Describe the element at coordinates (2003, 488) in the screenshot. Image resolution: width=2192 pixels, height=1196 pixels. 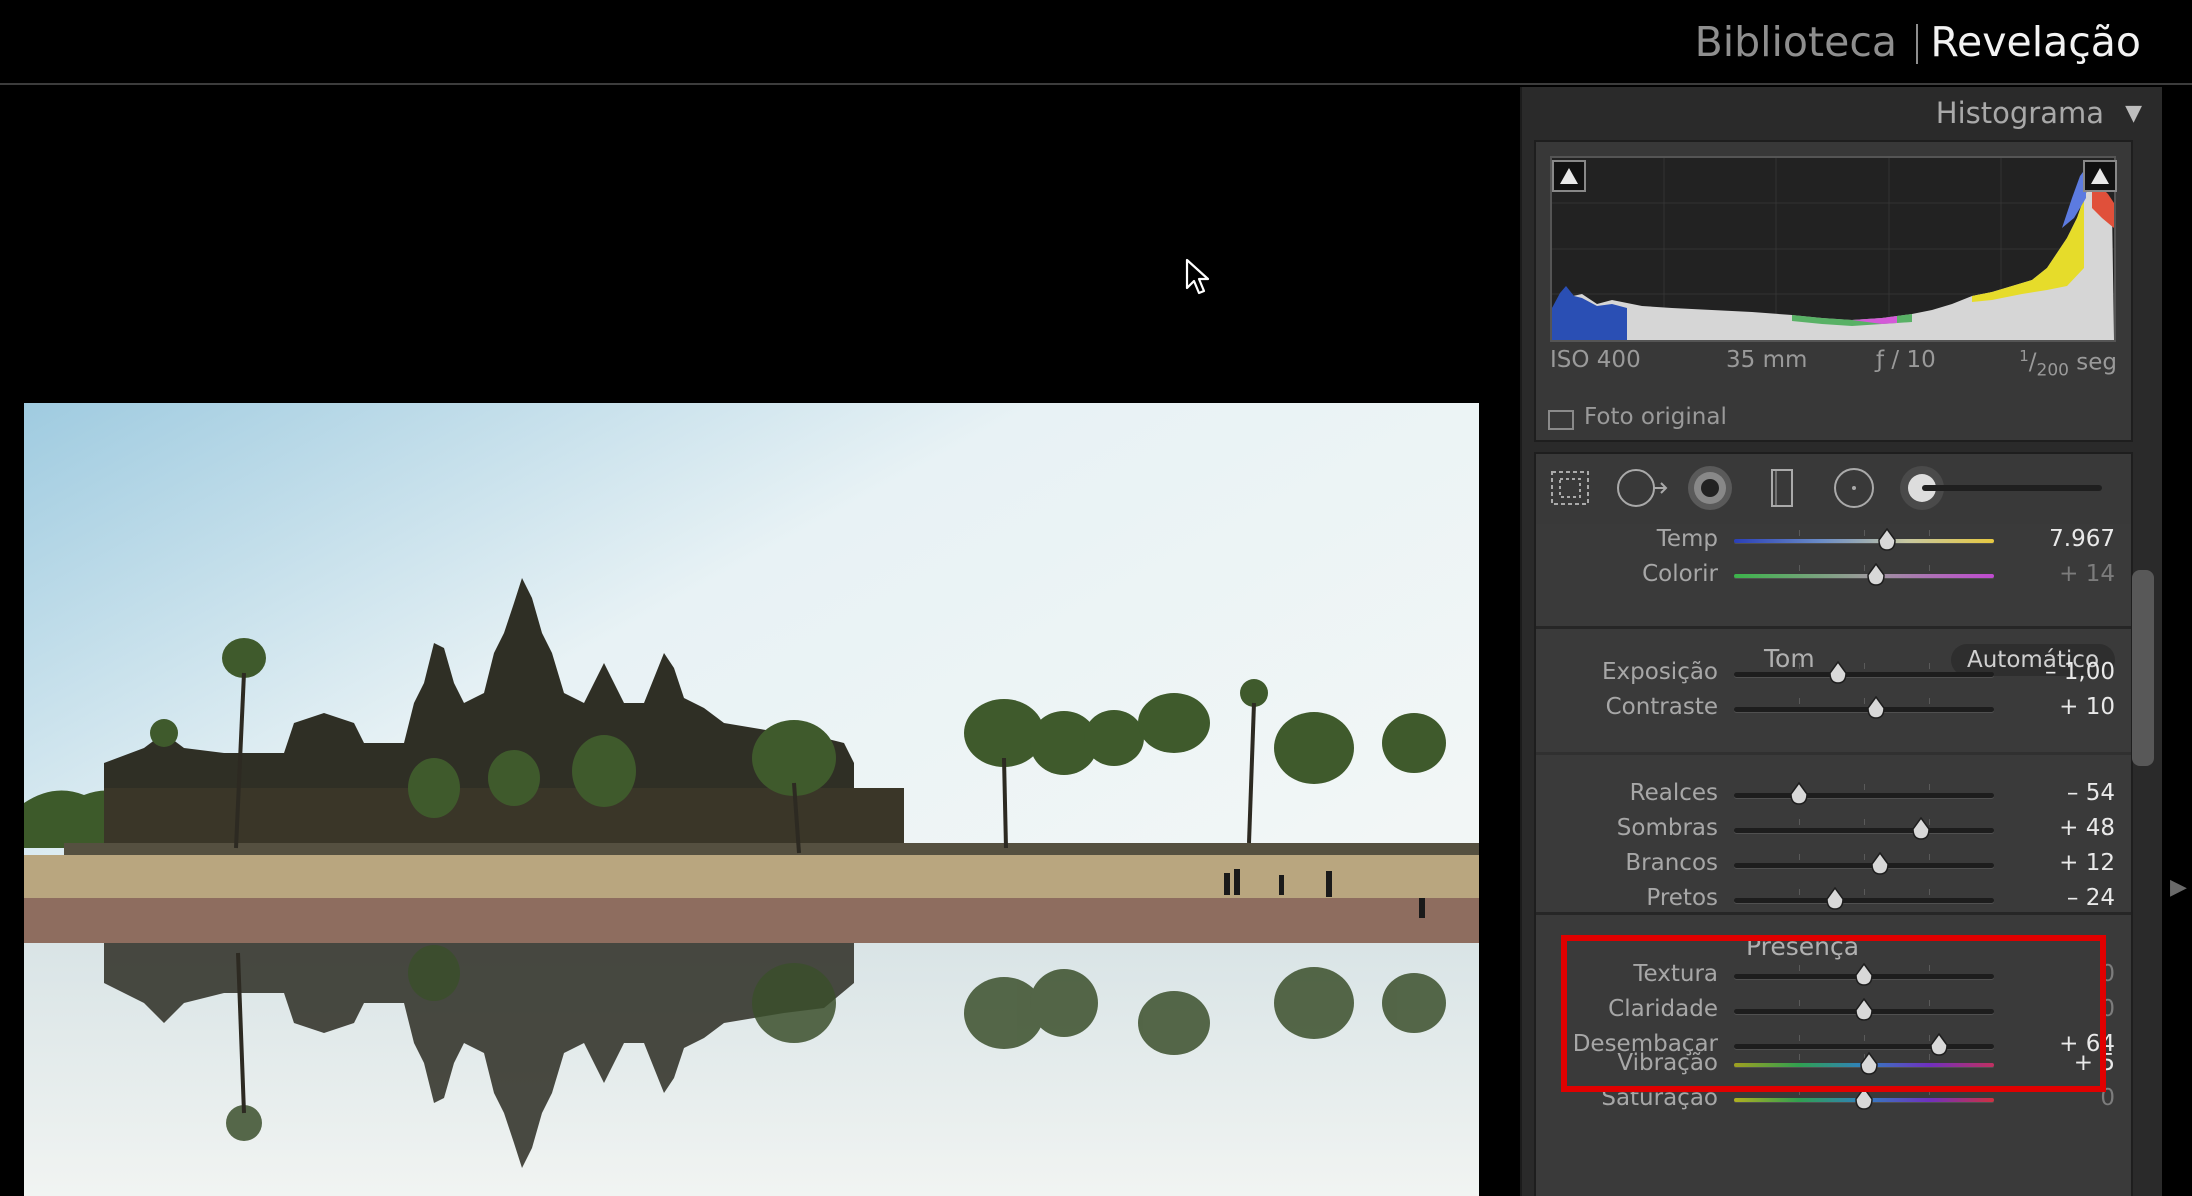
I see `adjustment-brush-icon` at that location.